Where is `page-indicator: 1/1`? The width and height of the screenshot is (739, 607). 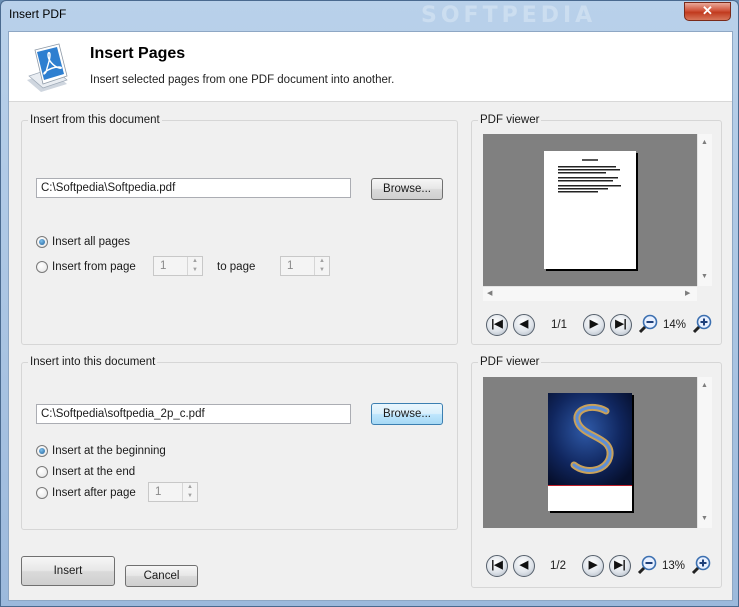
page-indicator: 1/1 is located at coordinates (559, 325).